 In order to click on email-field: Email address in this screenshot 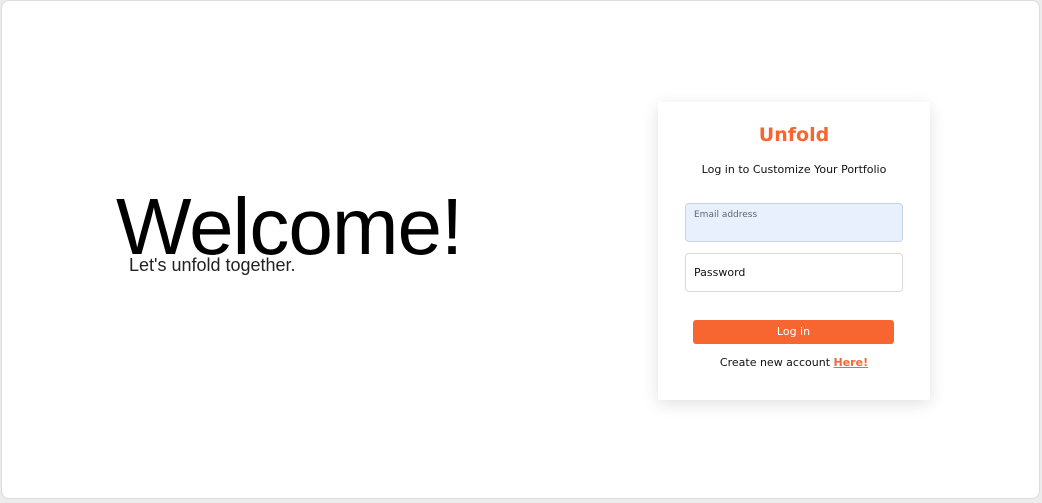, I will do `click(794, 222)`.